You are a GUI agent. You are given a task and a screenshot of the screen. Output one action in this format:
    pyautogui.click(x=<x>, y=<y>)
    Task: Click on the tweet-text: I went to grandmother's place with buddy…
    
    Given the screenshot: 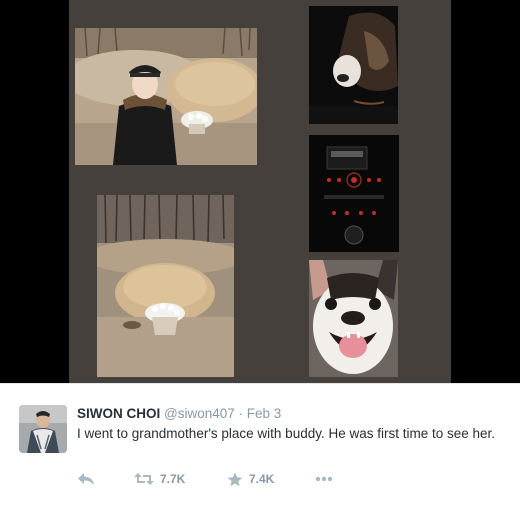 What is the action you would take?
    pyautogui.click(x=286, y=433)
    